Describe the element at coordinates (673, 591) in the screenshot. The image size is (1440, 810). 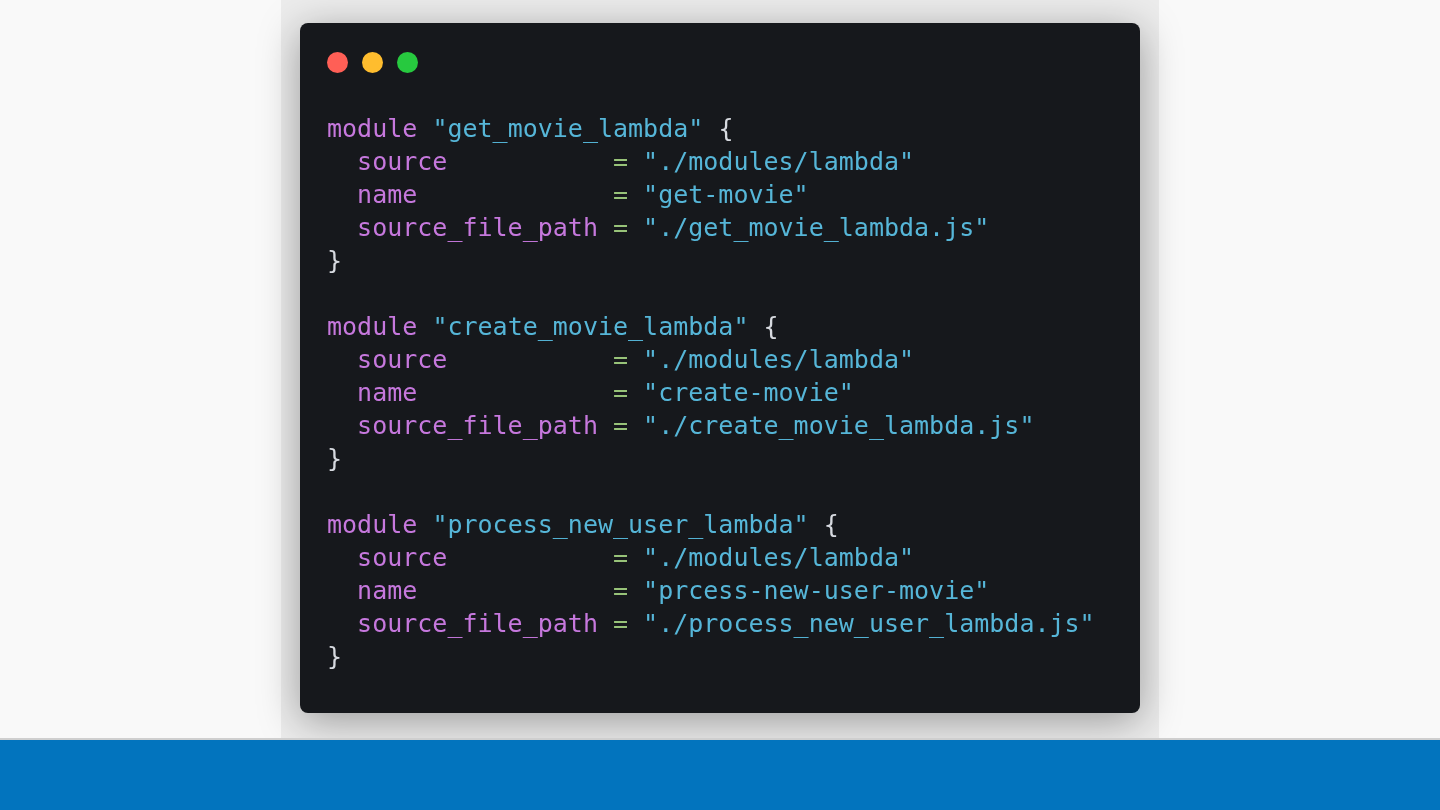
I see `code-line: name = "prcess-new-user-movie"` at that location.